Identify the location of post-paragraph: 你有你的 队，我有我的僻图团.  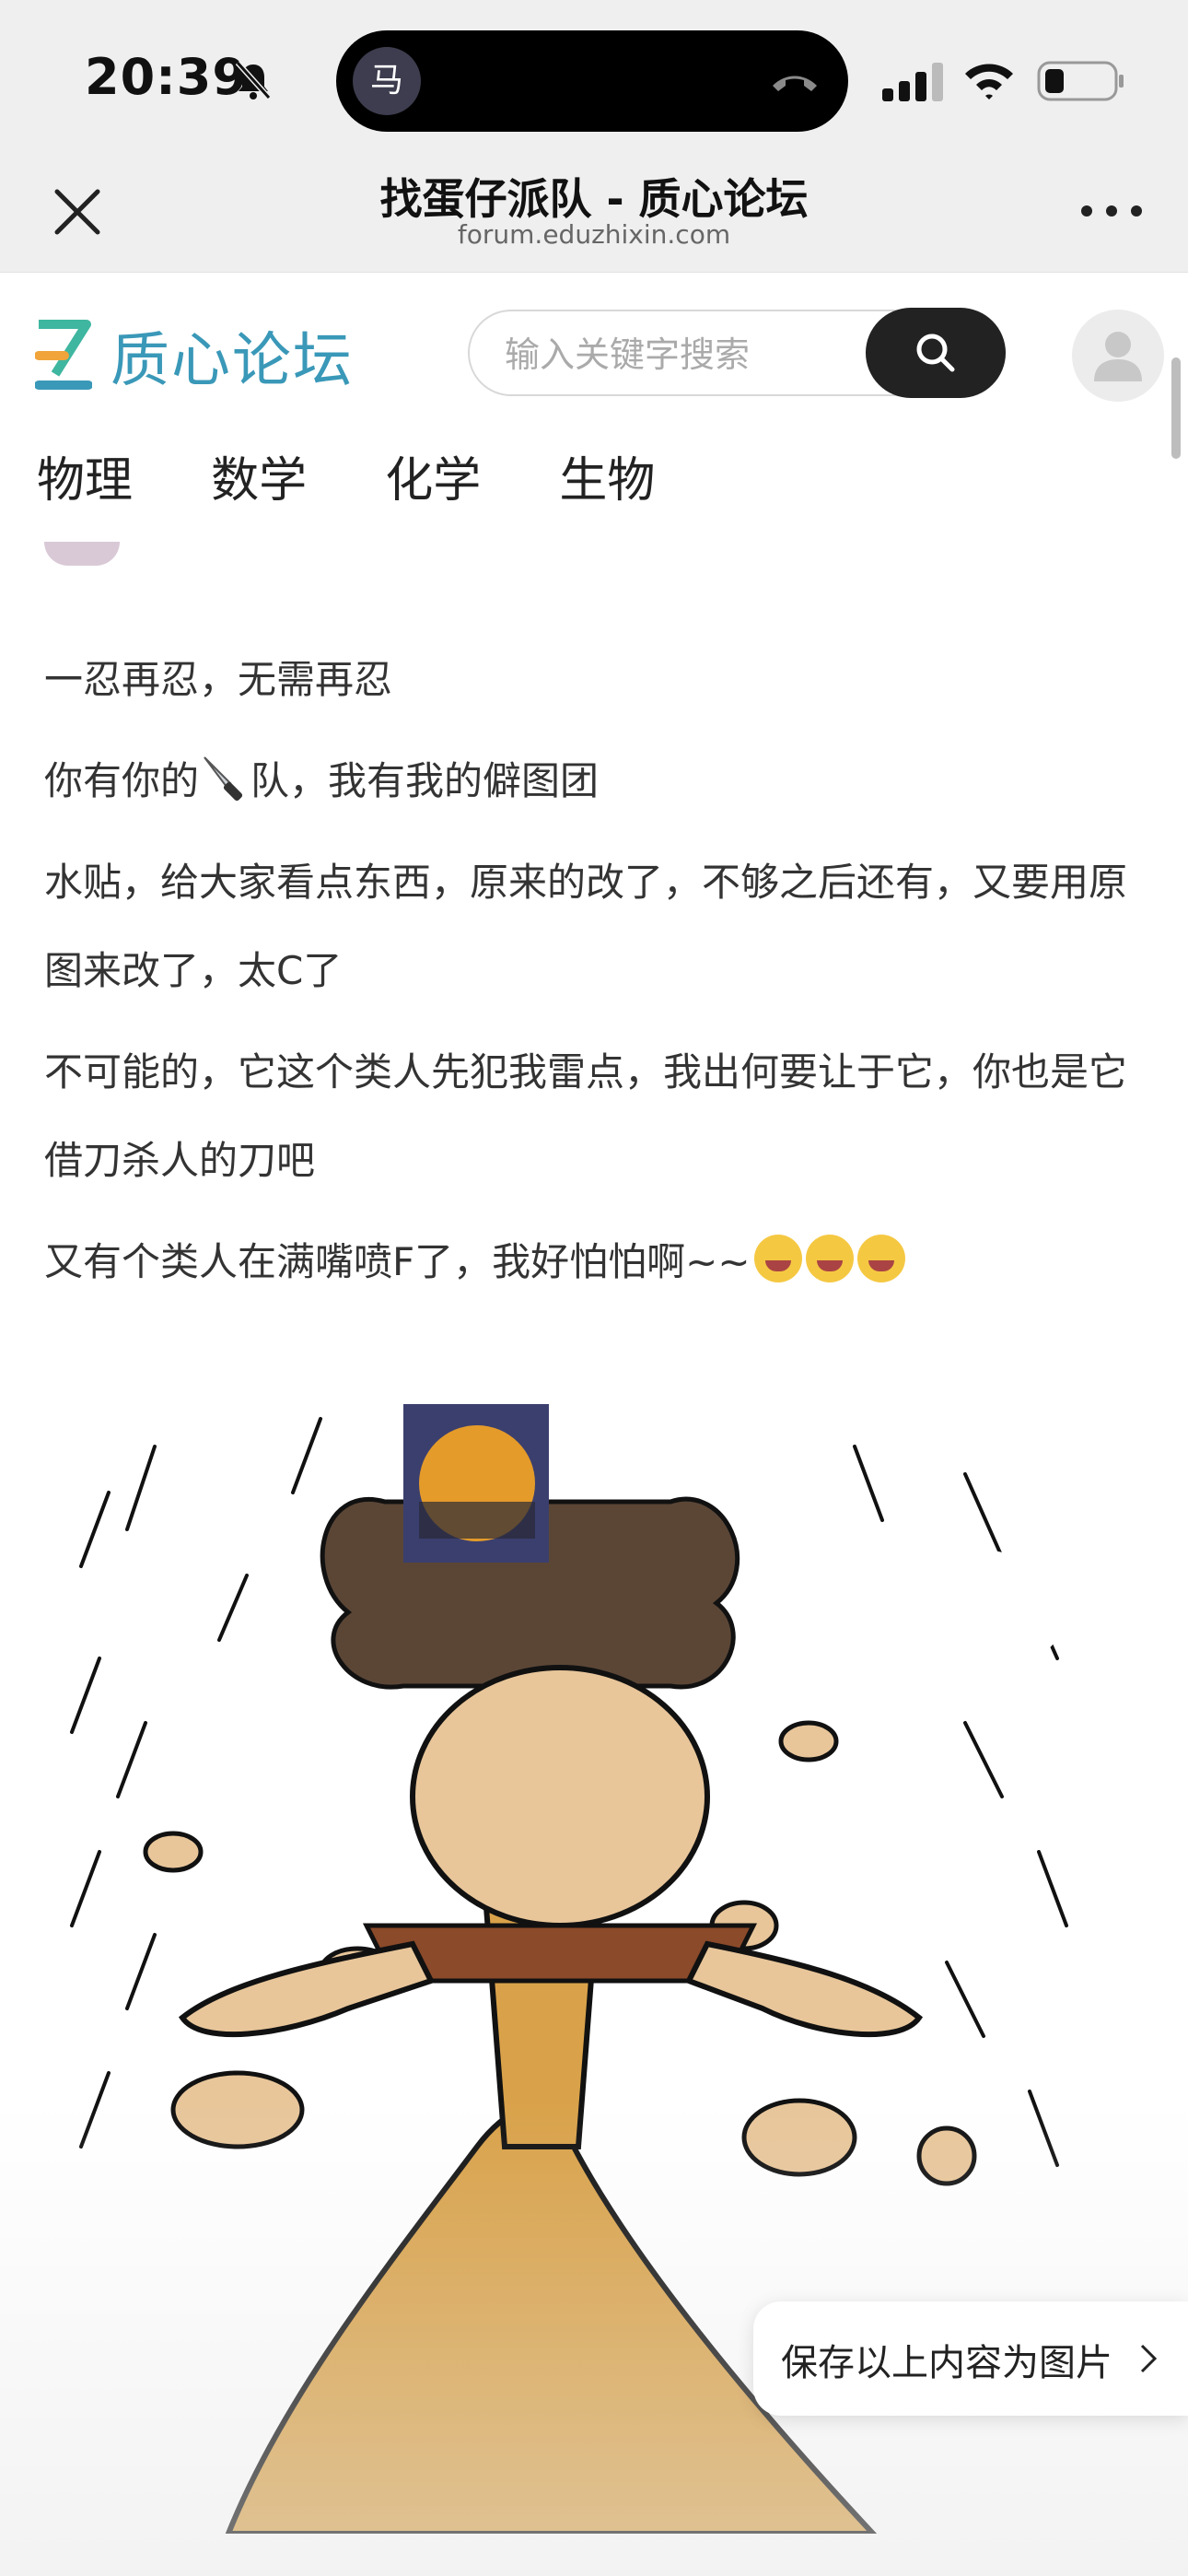
(596, 781).